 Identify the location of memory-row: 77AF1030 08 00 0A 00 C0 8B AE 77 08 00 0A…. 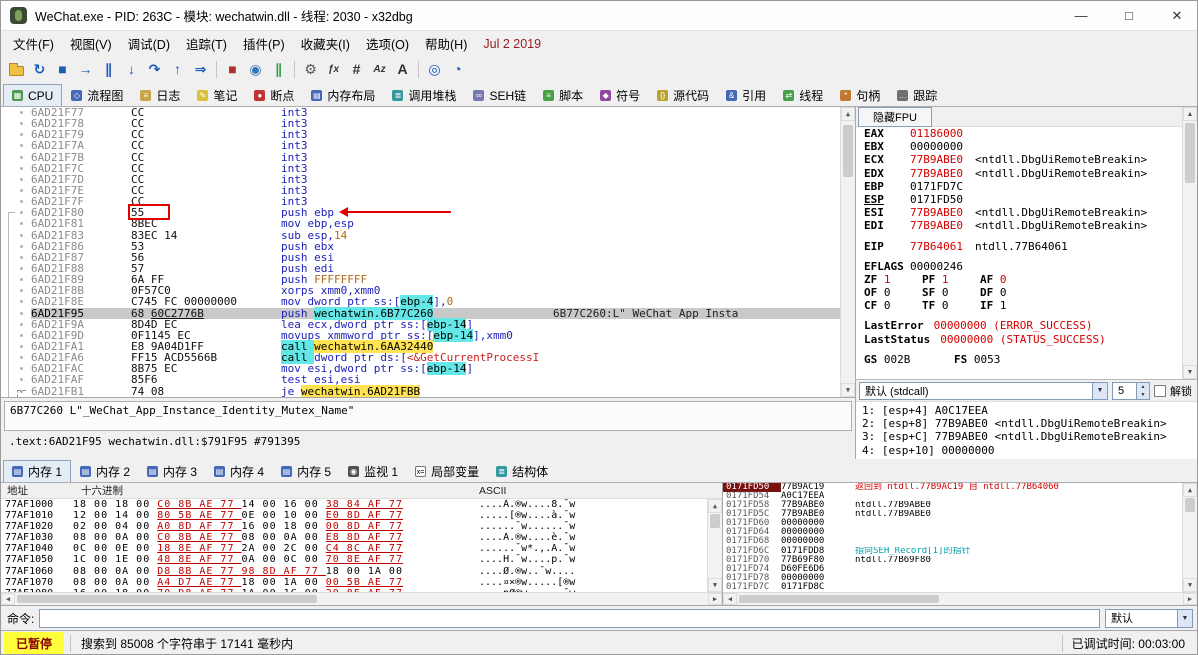
(354, 537).